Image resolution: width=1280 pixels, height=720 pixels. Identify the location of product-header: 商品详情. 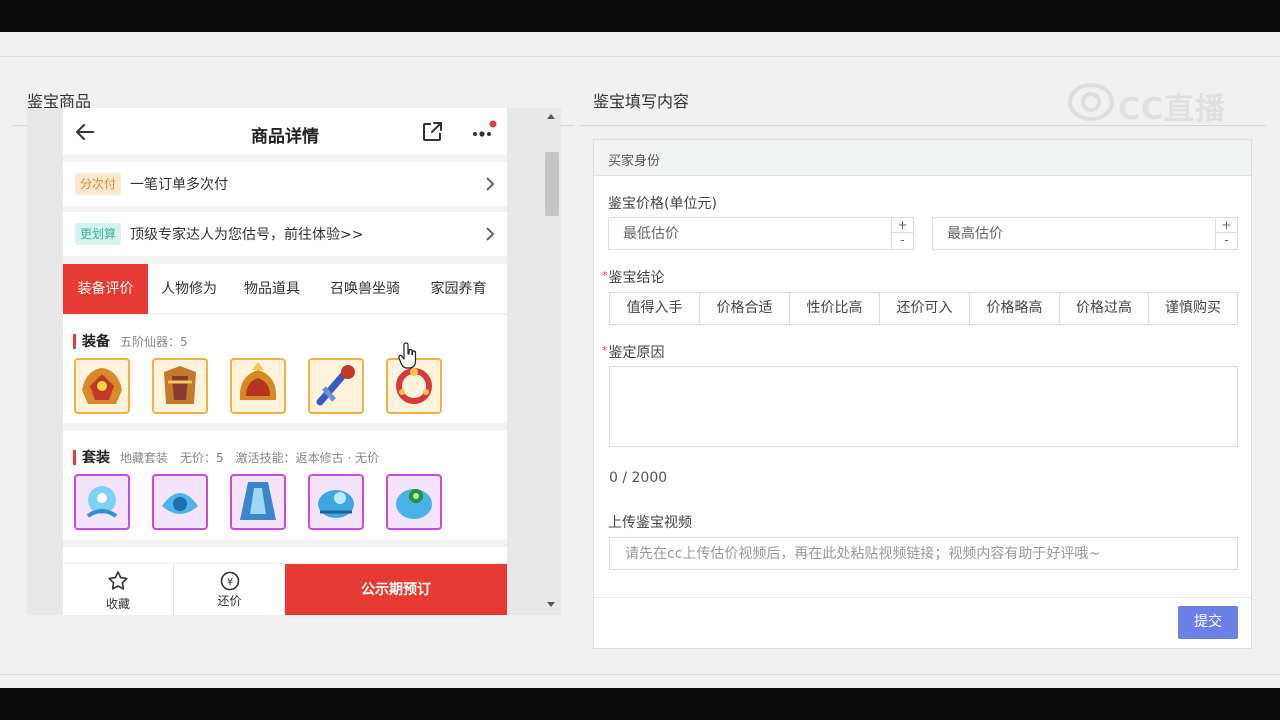
(285, 132).